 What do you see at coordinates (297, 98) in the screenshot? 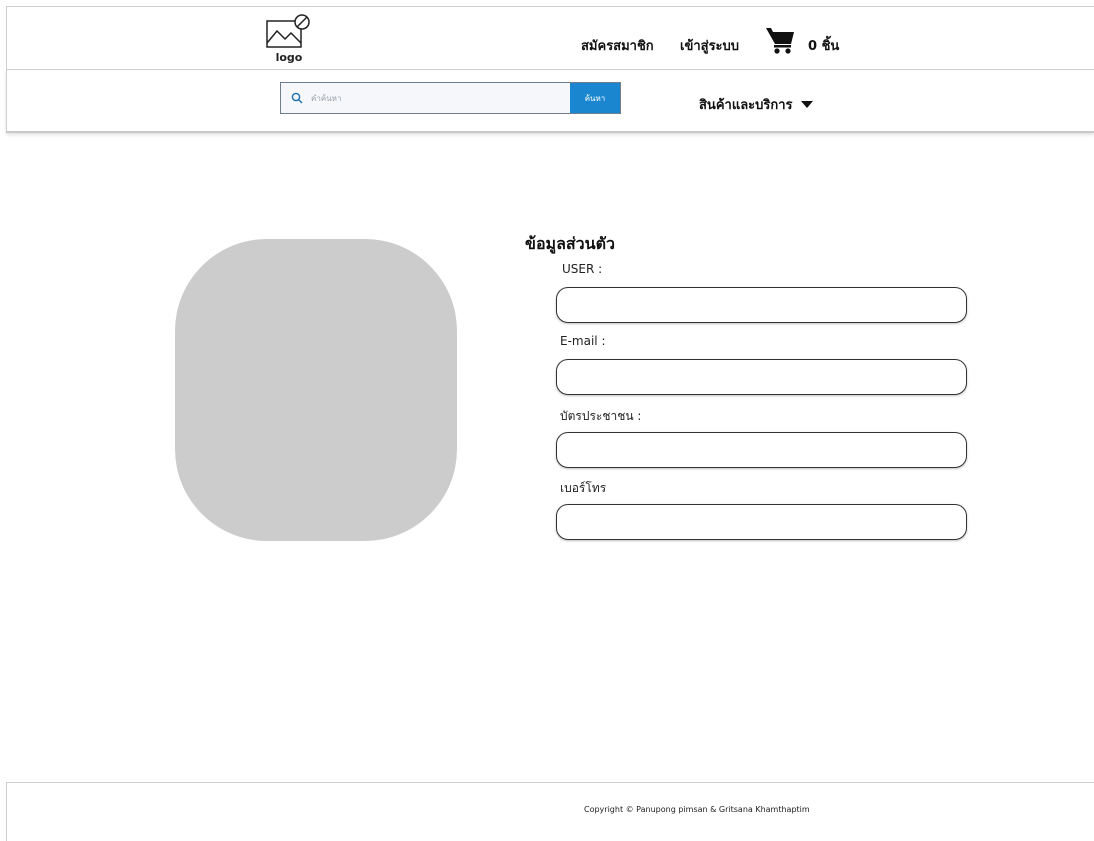
I see `search-icon` at bounding box center [297, 98].